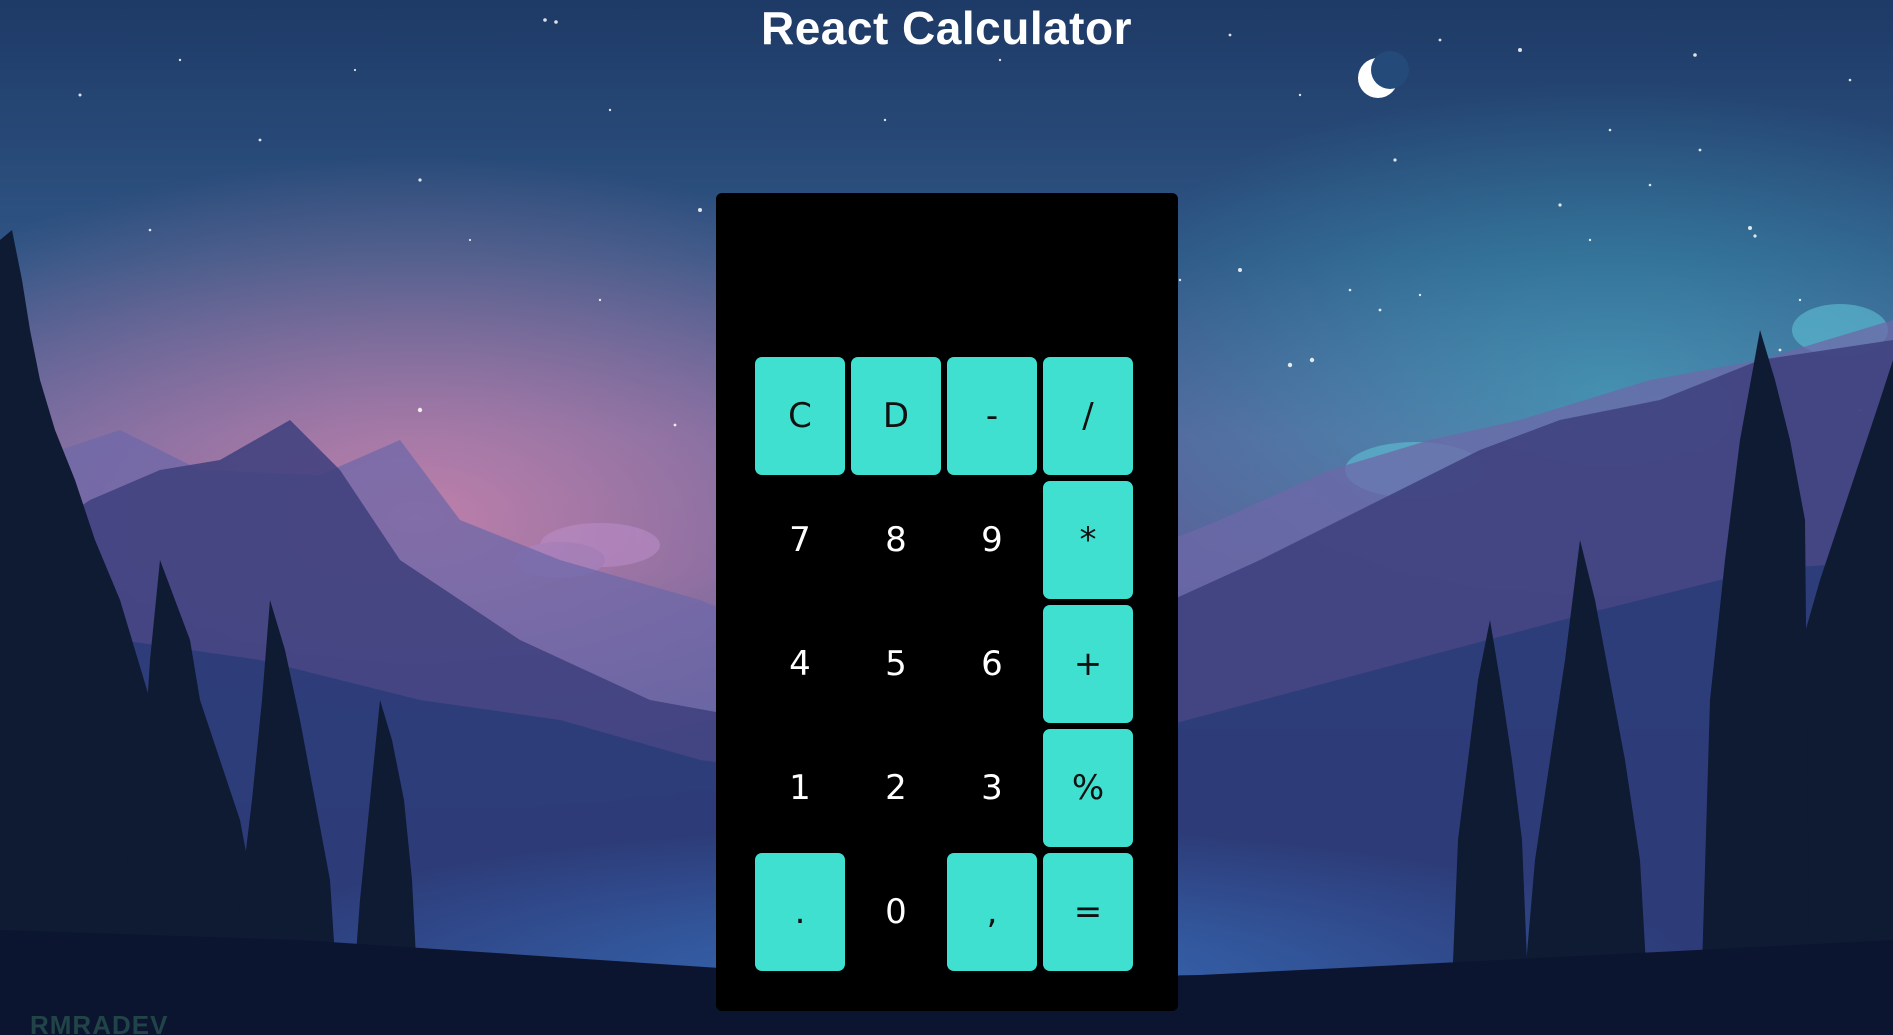 The image size is (1893, 1035). I want to click on plus-button: +, so click(1088, 664).